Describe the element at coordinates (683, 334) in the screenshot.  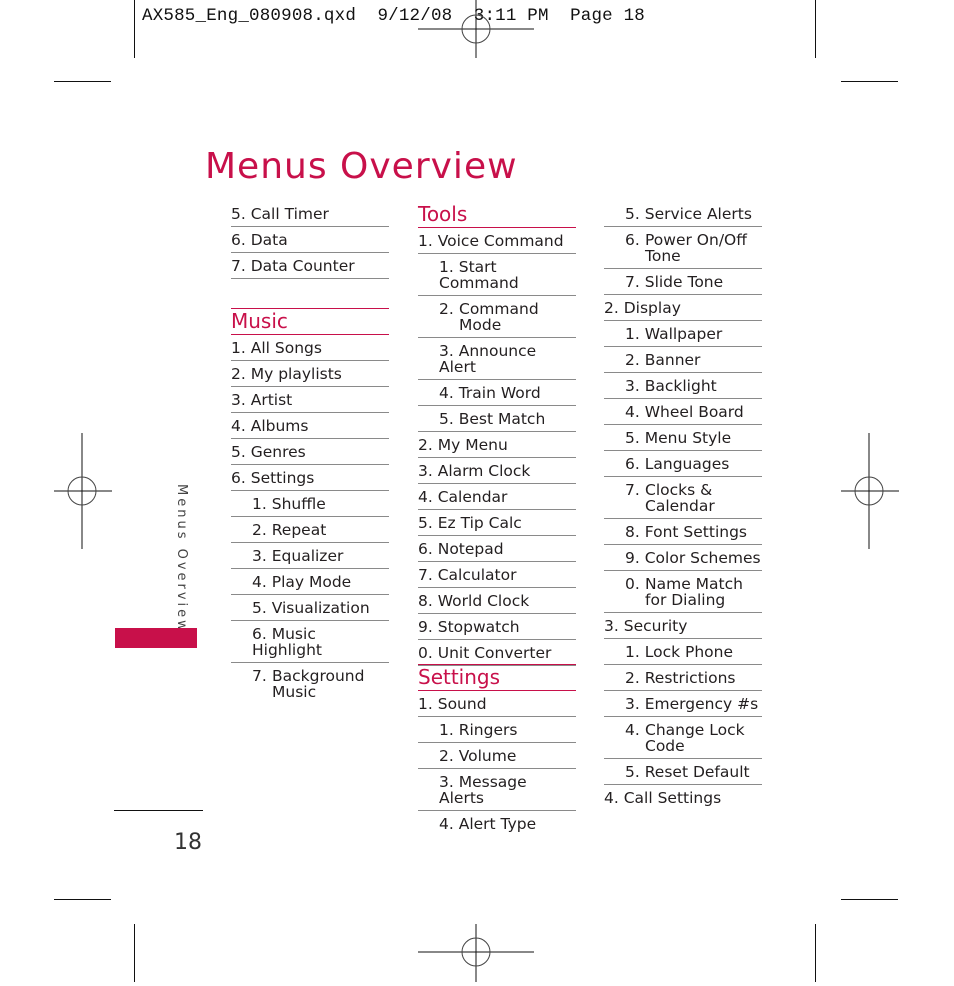
I see `menu-subitem: 1. Wallpaper` at that location.